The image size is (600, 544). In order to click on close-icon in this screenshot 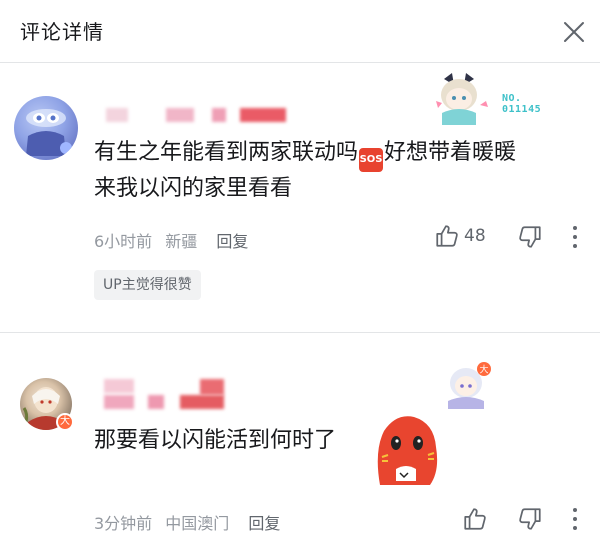, I will do `click(574, 32)`.